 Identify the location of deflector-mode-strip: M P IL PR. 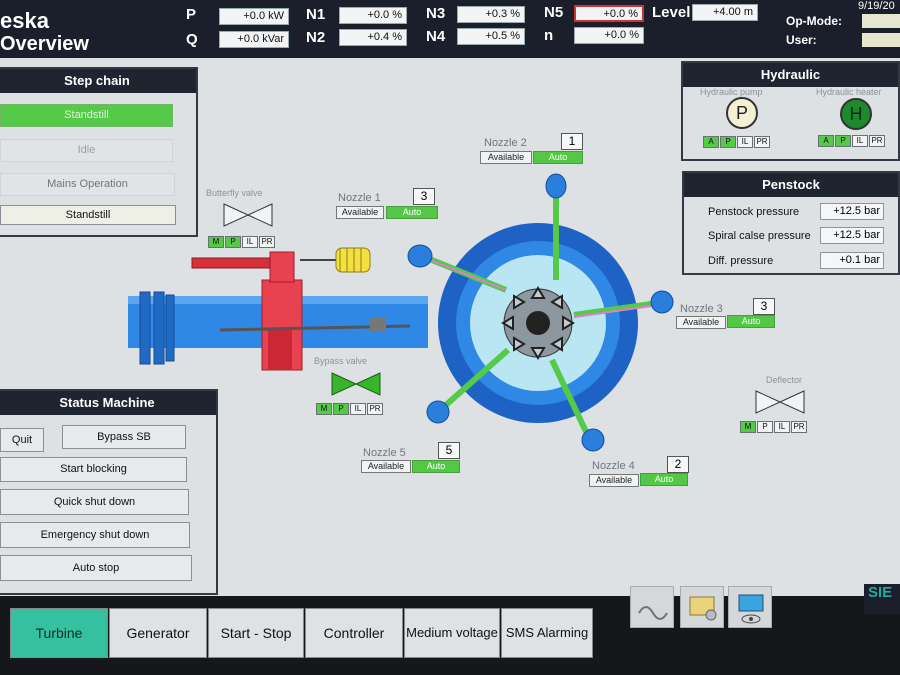
(774, 427).